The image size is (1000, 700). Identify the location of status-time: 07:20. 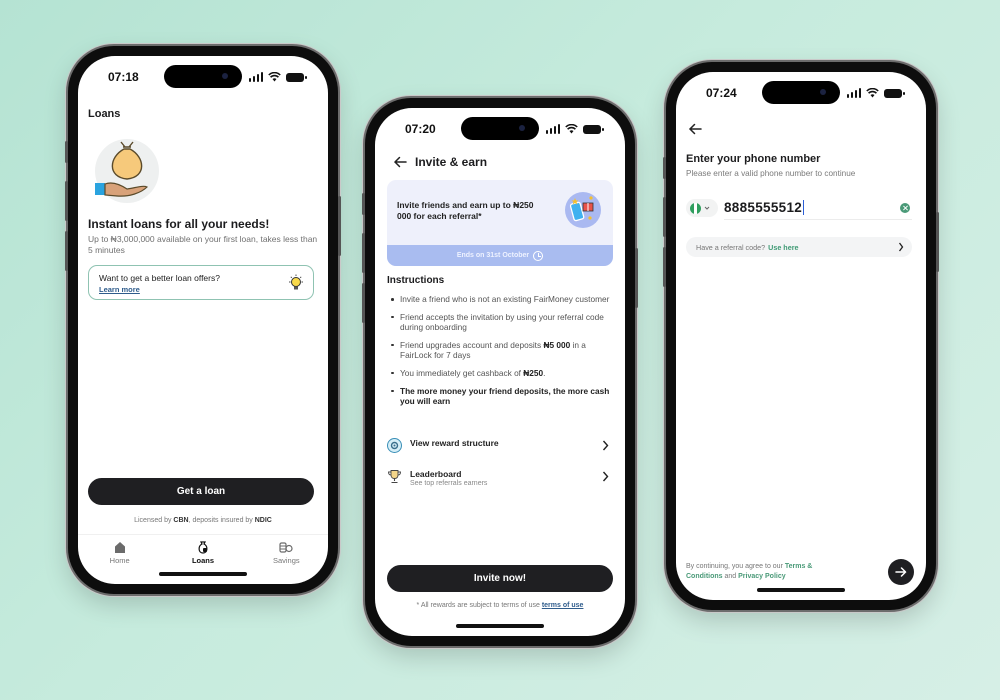
(420, 129).